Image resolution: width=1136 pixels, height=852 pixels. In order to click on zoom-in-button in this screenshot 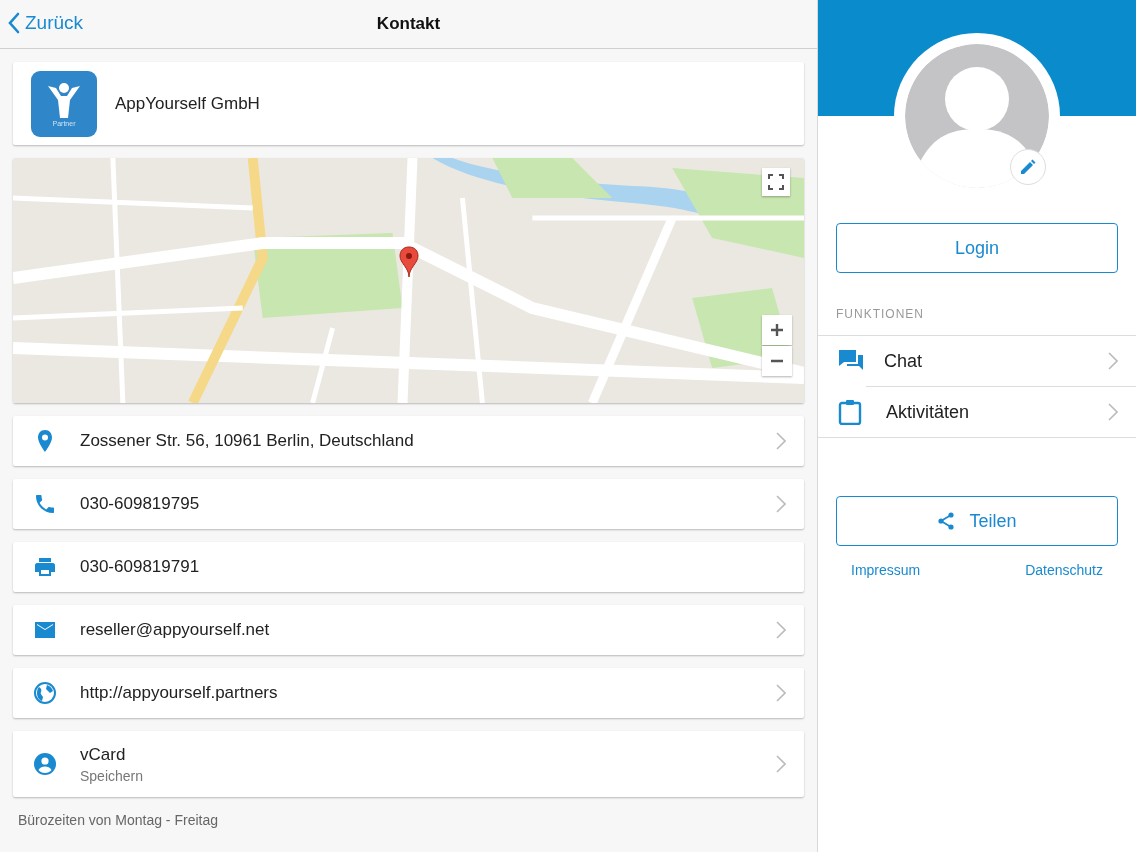, I will do `click(777, 330)`.